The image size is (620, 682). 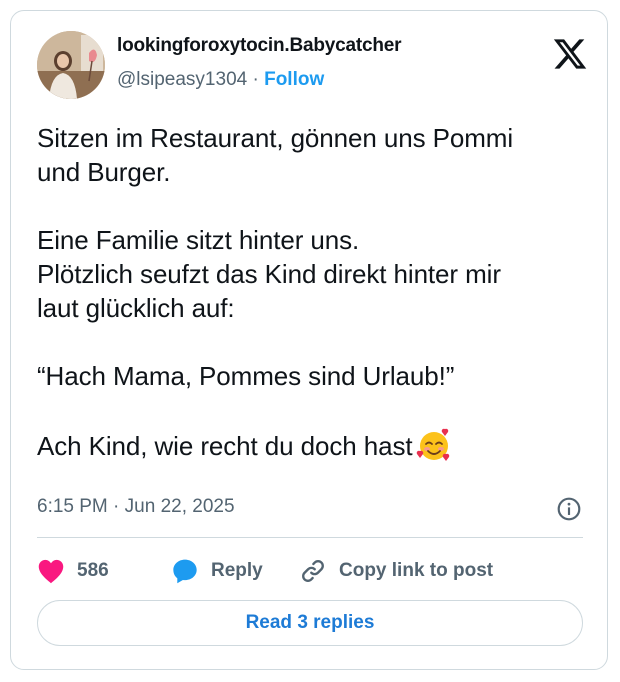 I want to click on link-icon, so click(x=313, y=571).